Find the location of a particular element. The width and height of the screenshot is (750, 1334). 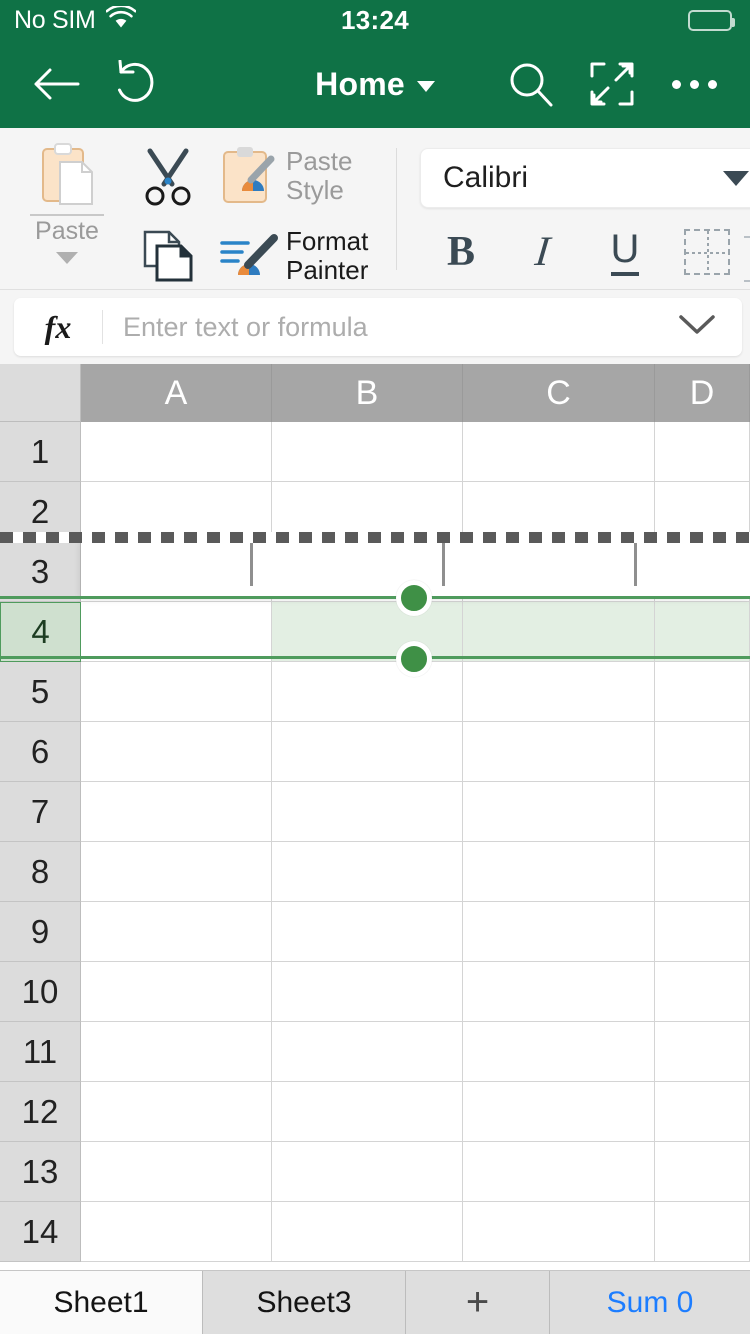

row-header-11: 11 is located at coordinates (40, 1052).